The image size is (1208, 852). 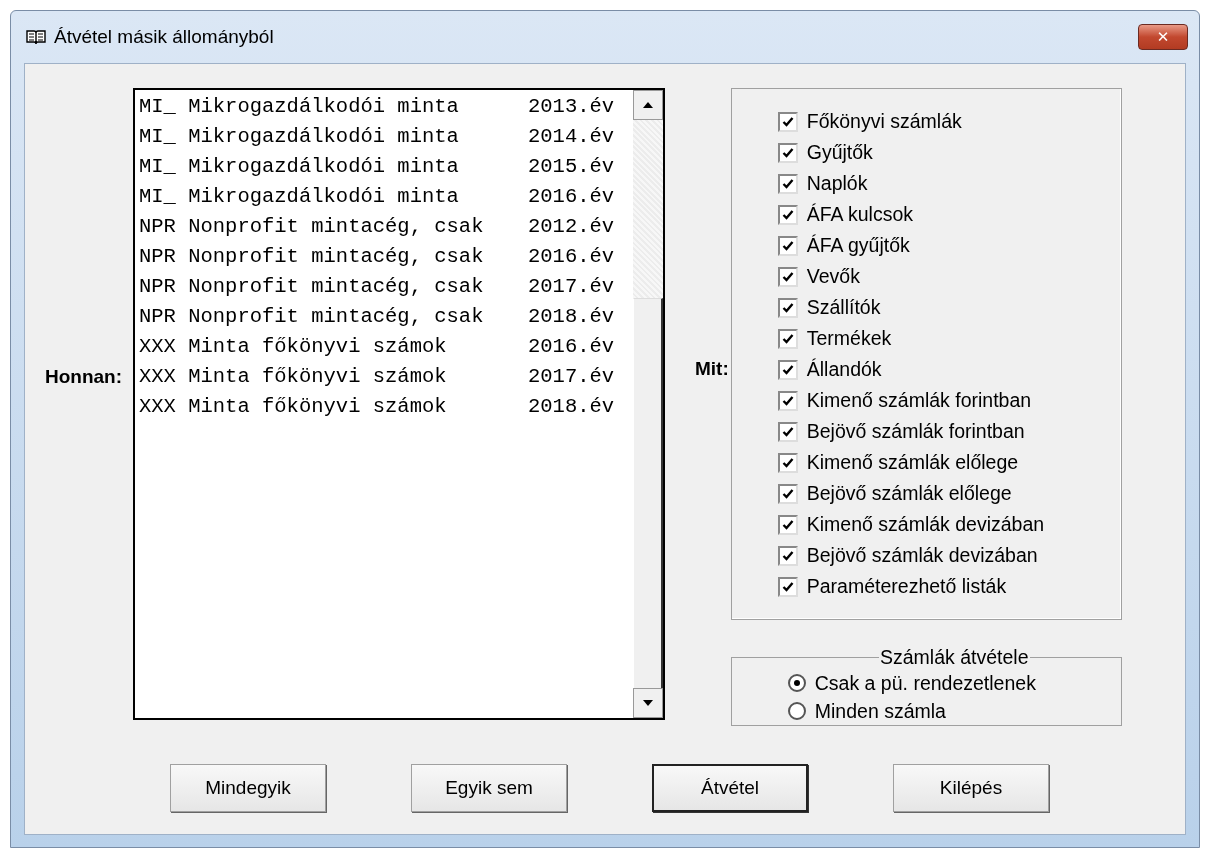 I want to click on checkbox-label: Paraméterezhető listák, so click(x=906, y=586).